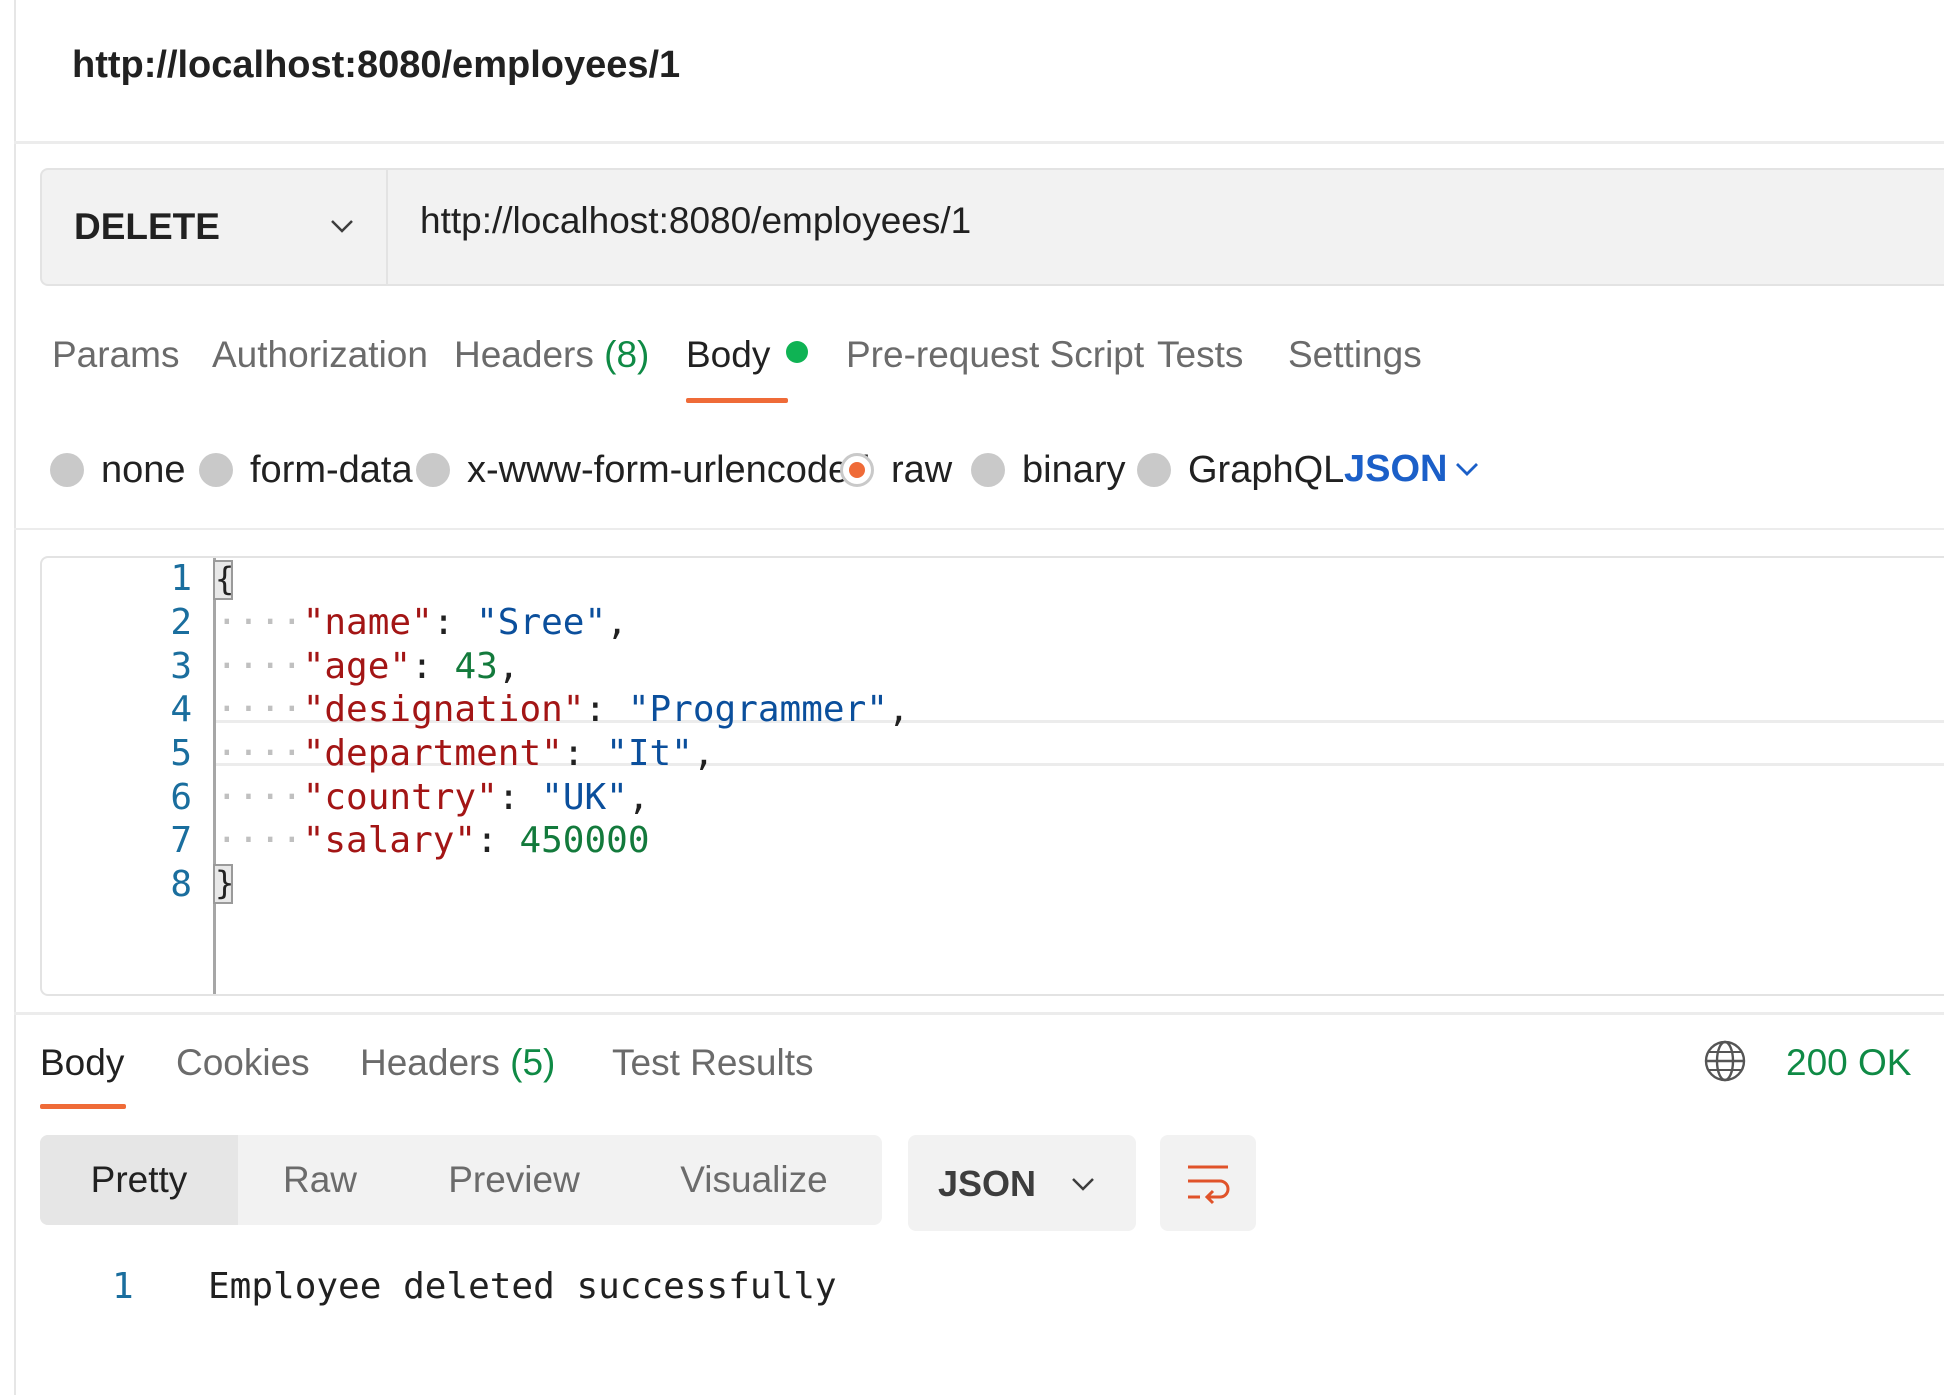 This screenshot has width=1944, height=1395. Describe the element at coordinates (123, 1286) in the screenshot. I see `response-line-number: 1` at that location.